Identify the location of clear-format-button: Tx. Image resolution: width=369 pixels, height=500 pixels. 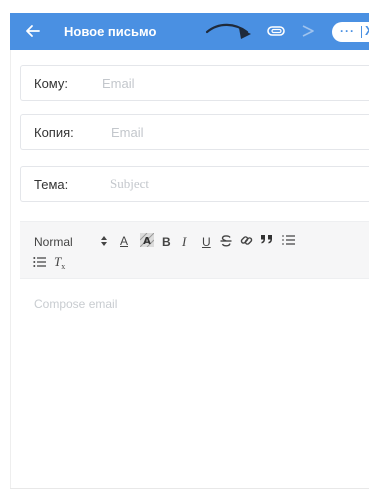
(60, 263).